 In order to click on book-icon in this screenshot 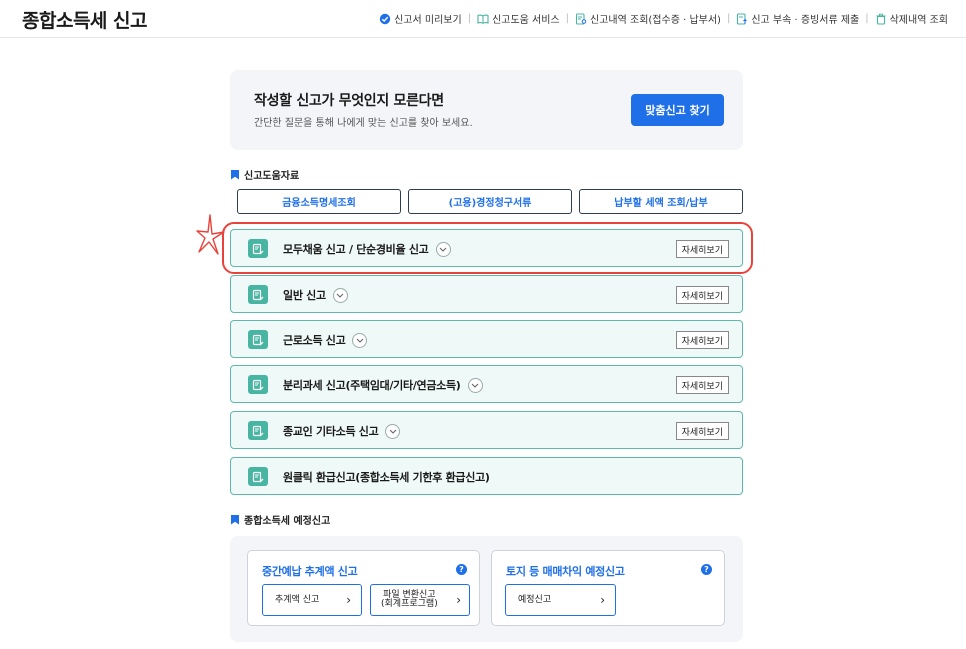, I will do `click(483, 19)`.